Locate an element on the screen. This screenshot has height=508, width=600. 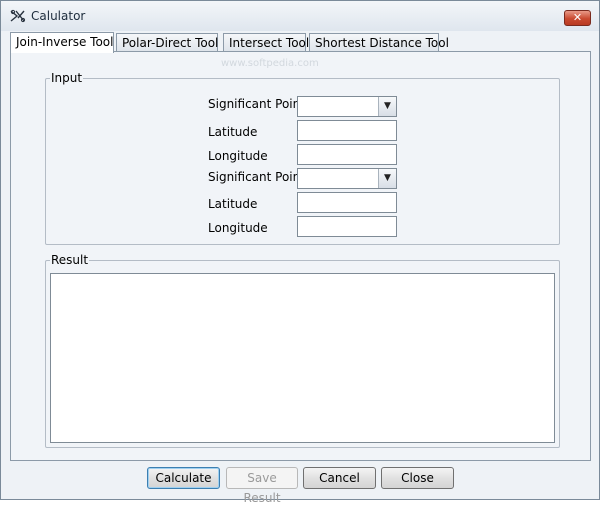
tab-label: Polar-Direct Tool is located at coordinates (170, 43).